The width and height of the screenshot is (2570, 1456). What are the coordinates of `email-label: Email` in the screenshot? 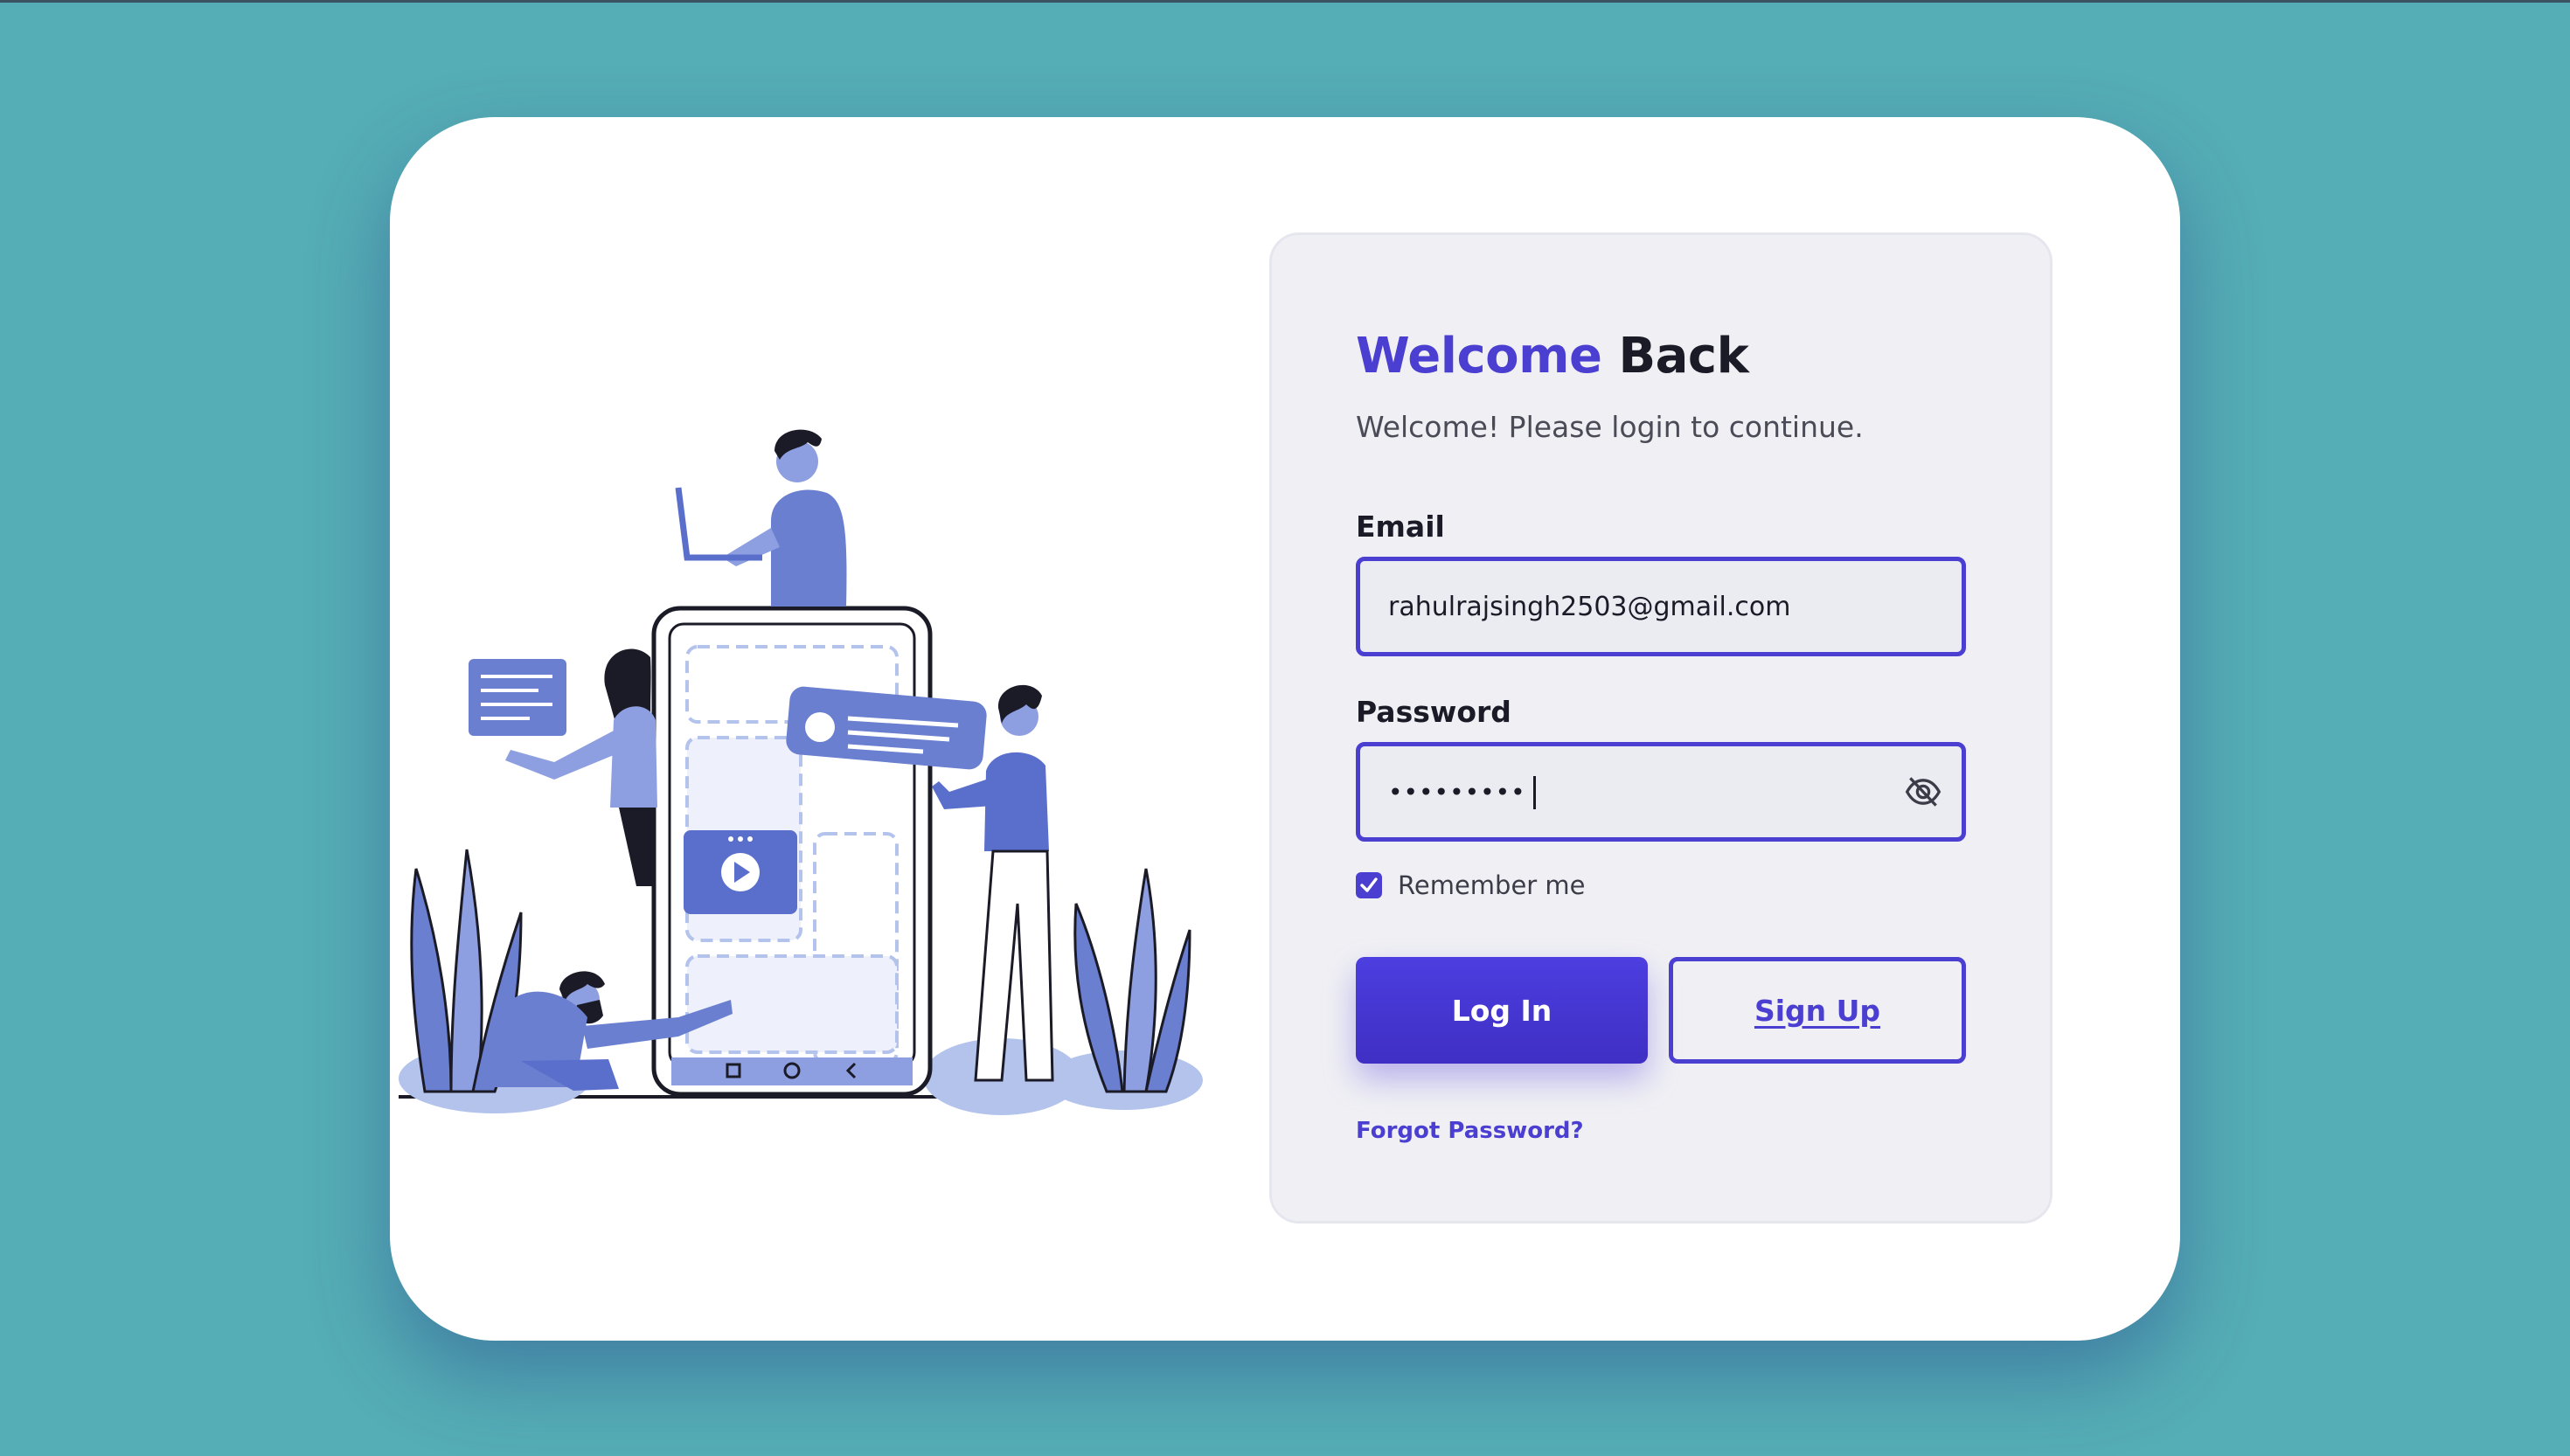 It's located at (1400, 527).